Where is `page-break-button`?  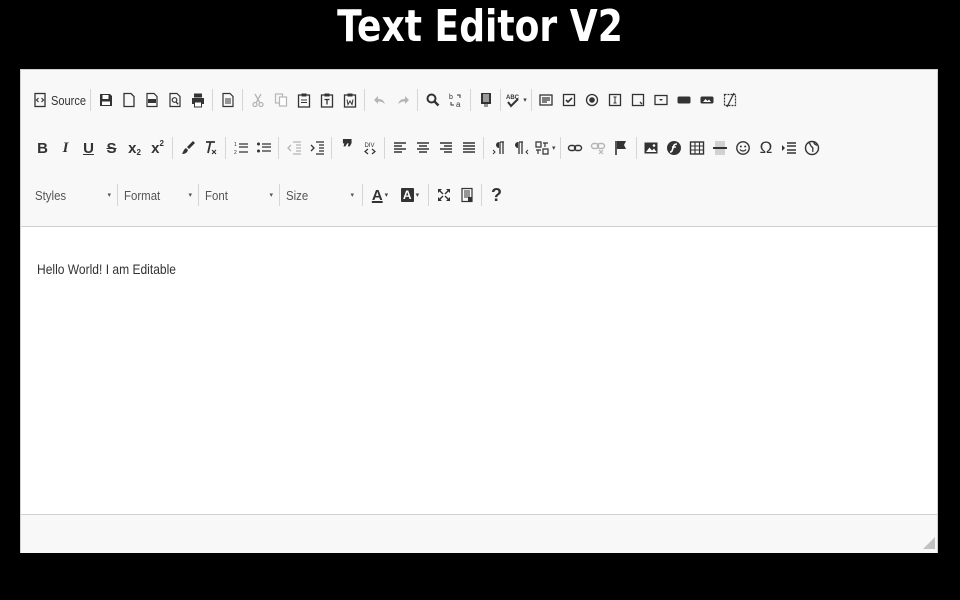 page-break-button is located at coordinates (789, 148).